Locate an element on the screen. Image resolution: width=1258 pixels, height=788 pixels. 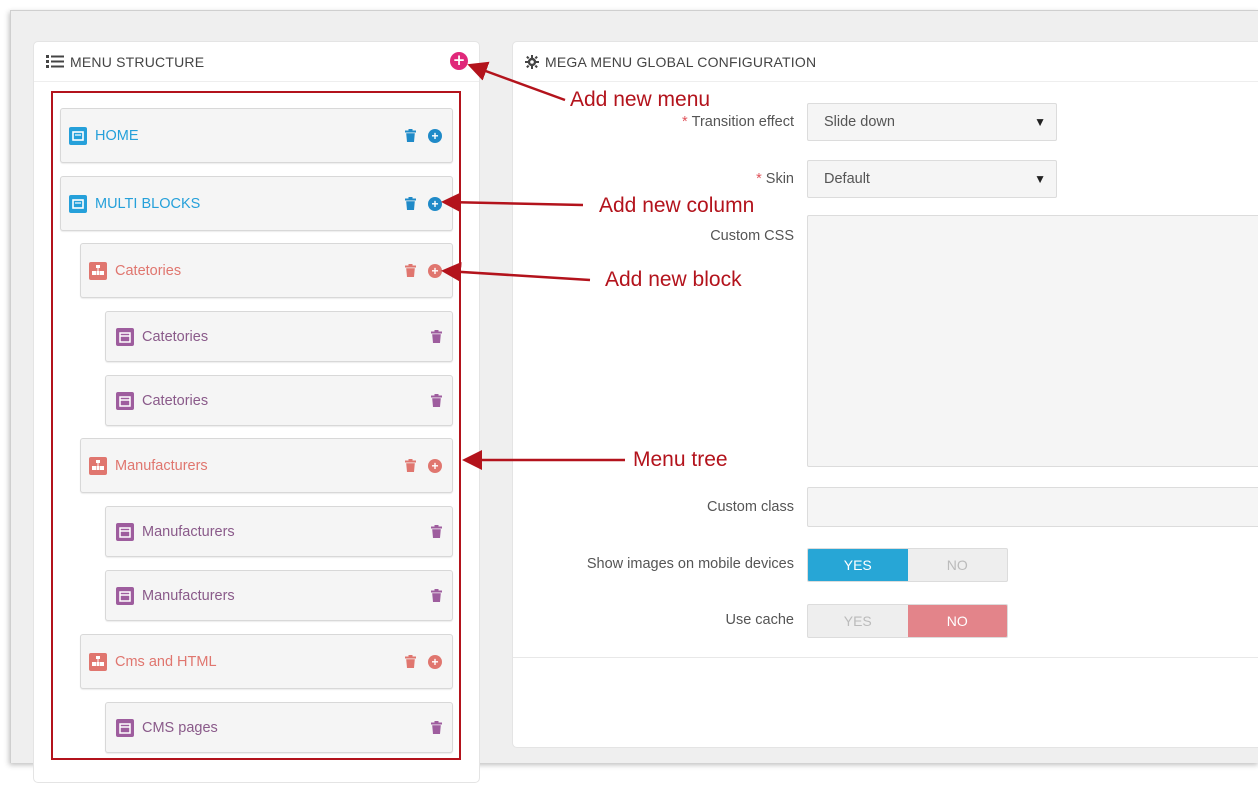
transition-effect-select: Slide down ▼ is located at coordinates (932, 122).